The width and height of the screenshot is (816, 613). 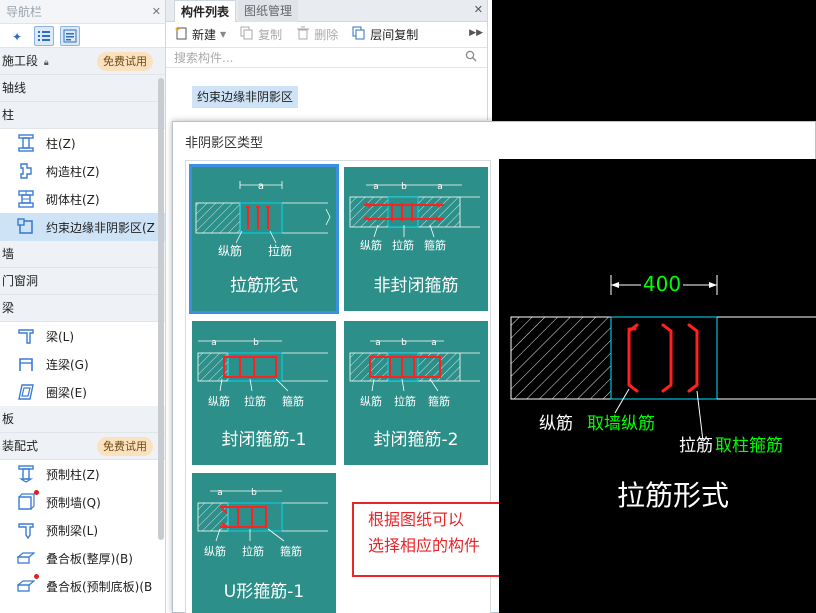 I want to click on nav-item-ring-beam: 圈梁(E), so click(x=82, y=392).